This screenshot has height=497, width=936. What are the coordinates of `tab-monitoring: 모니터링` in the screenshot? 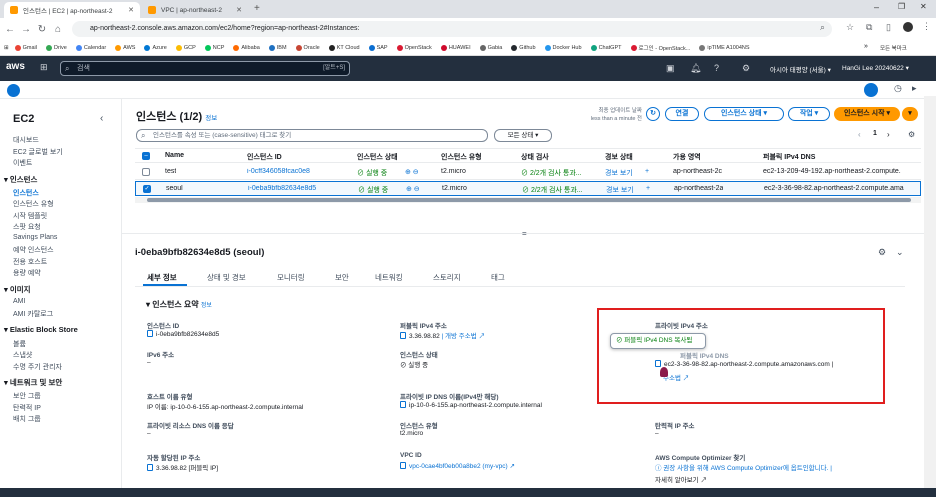 It's located at (291, 277).